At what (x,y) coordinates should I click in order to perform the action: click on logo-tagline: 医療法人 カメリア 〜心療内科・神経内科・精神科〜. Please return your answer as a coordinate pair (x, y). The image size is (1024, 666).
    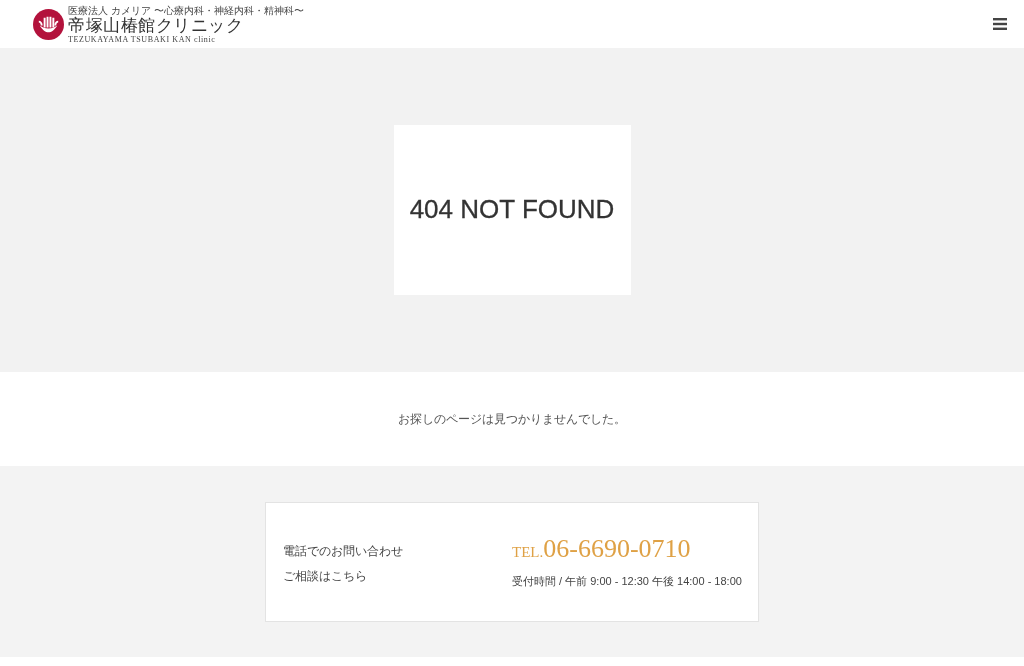
    Looking at the image, I should click on (186, 10).